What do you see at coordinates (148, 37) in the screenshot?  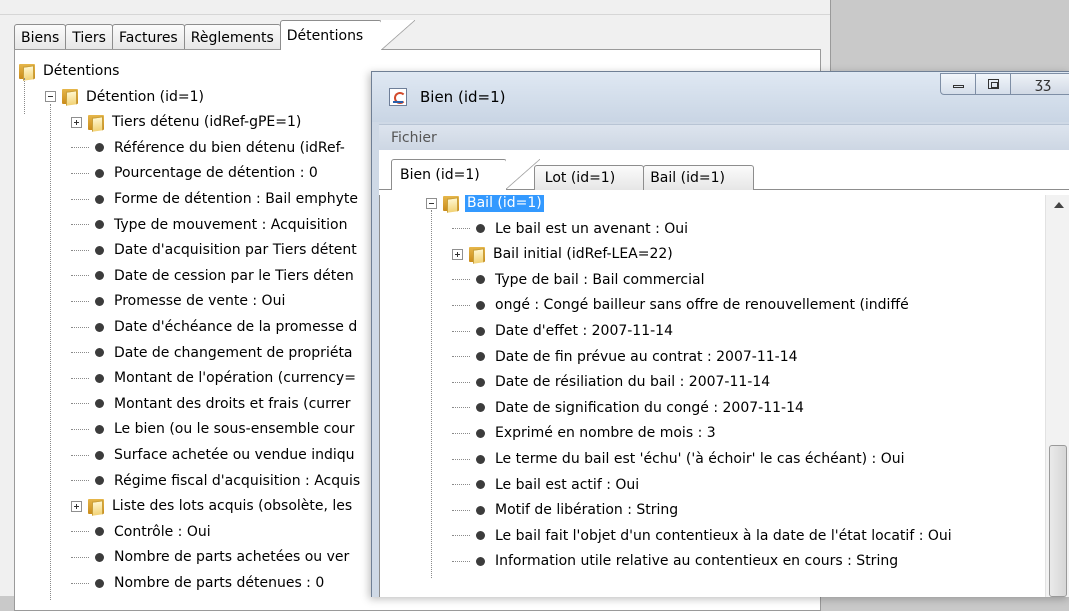 I see `tab-factures: Factures` at bounding box center [148, 37].